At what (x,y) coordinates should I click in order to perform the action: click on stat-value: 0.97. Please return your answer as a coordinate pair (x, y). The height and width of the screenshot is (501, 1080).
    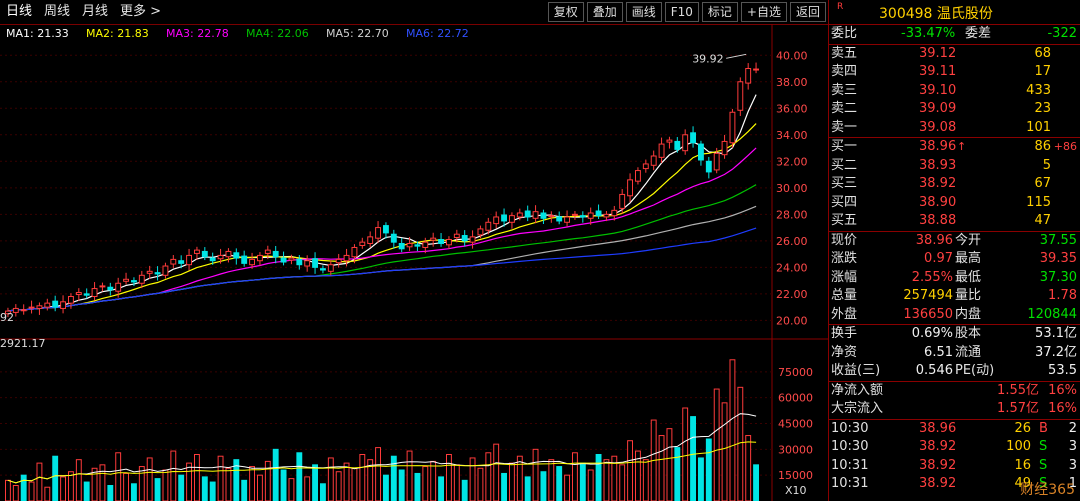
    Looking at the image, I should click on (938, 258).